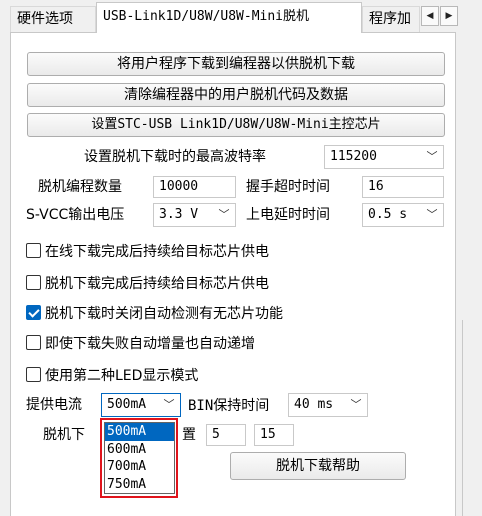 This screenshot has width=482, height=516. I want to click on svcc-voltage-select: 3.3 V ﹀, so click(194, 215).